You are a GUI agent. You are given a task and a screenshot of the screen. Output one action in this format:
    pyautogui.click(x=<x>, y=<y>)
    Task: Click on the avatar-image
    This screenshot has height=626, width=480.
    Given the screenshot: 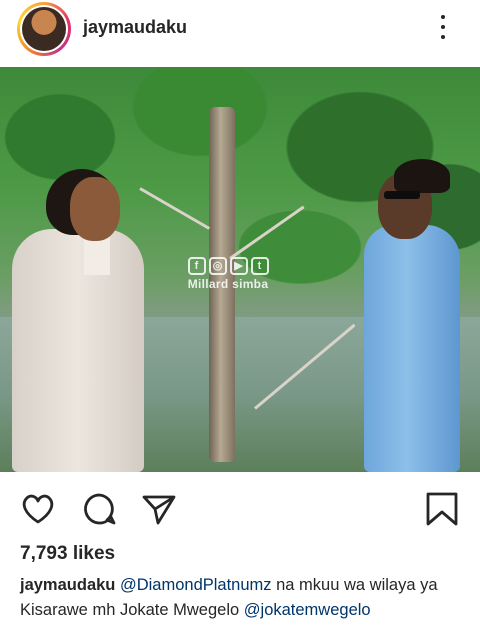 What is the action you would take?
    pyautogui.click(x=44, y=29)
    